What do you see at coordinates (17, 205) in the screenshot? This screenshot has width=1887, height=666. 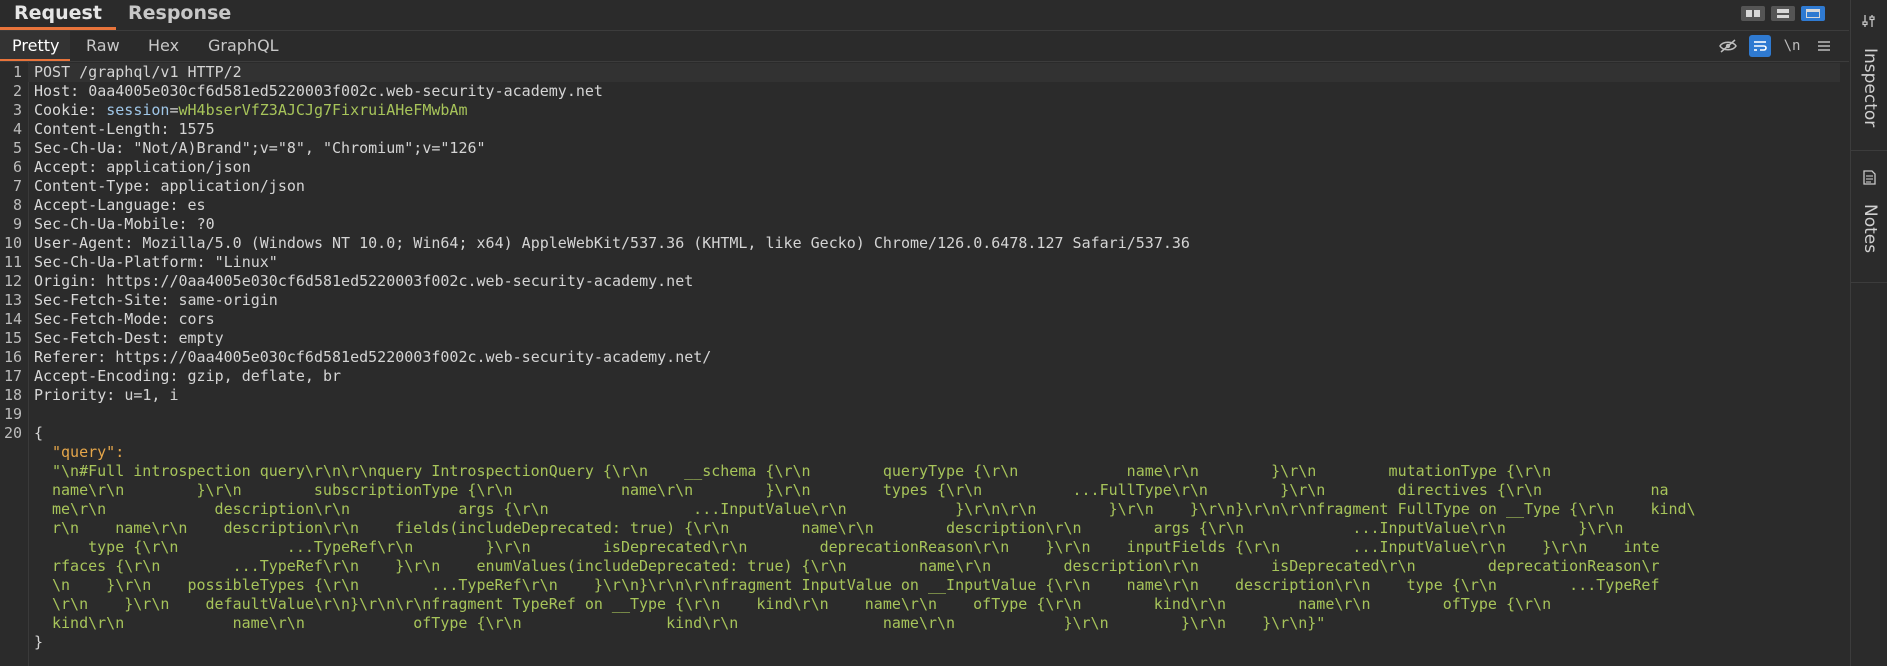 I see `line-number: 8` at bounding box center [17, 205].